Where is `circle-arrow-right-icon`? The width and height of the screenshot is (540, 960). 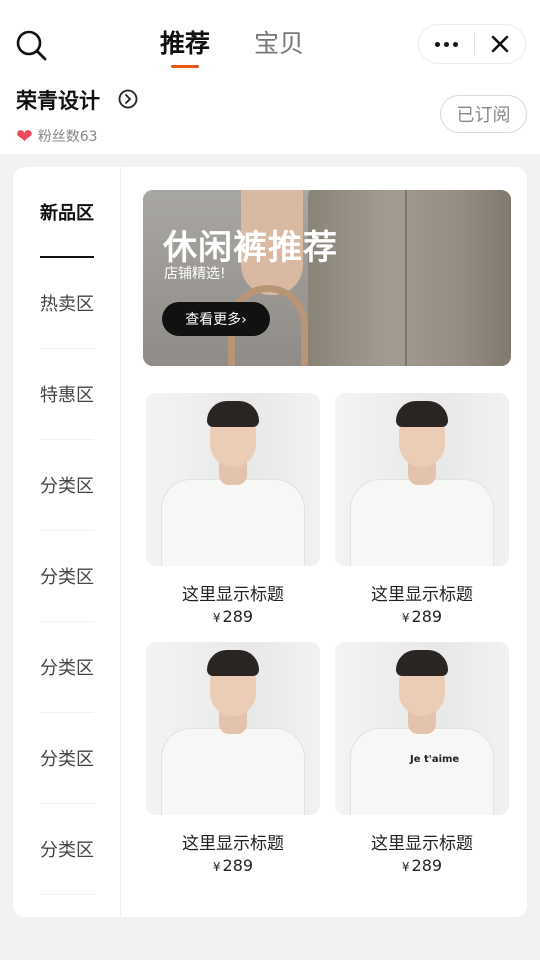 circle-arrow-right-icon is located at coordinates (128, 99).